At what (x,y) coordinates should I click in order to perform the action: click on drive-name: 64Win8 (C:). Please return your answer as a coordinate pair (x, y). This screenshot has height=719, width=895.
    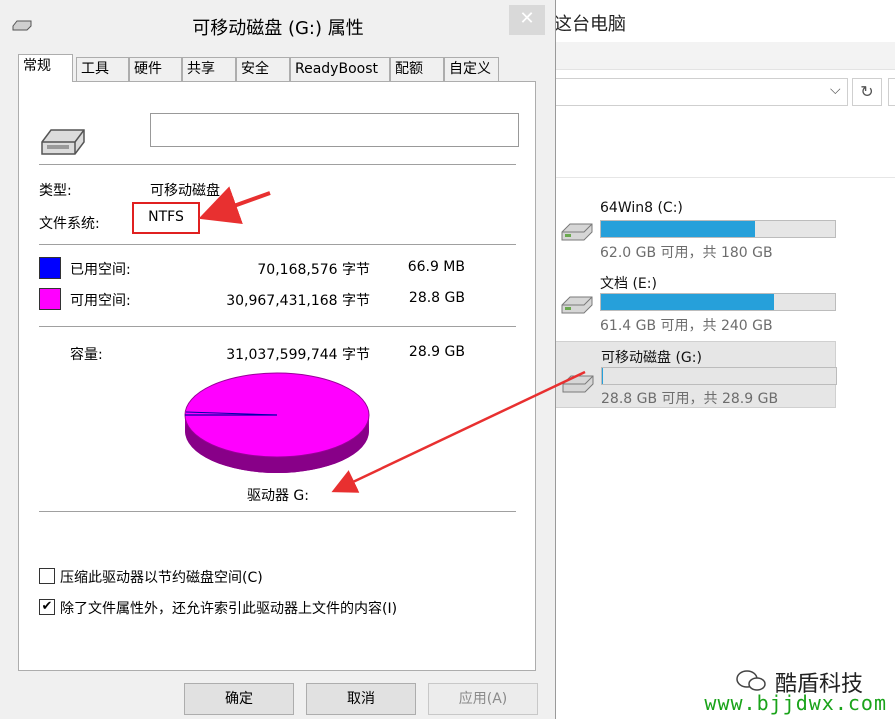
    Looking at the image, I should click on (641, 208).